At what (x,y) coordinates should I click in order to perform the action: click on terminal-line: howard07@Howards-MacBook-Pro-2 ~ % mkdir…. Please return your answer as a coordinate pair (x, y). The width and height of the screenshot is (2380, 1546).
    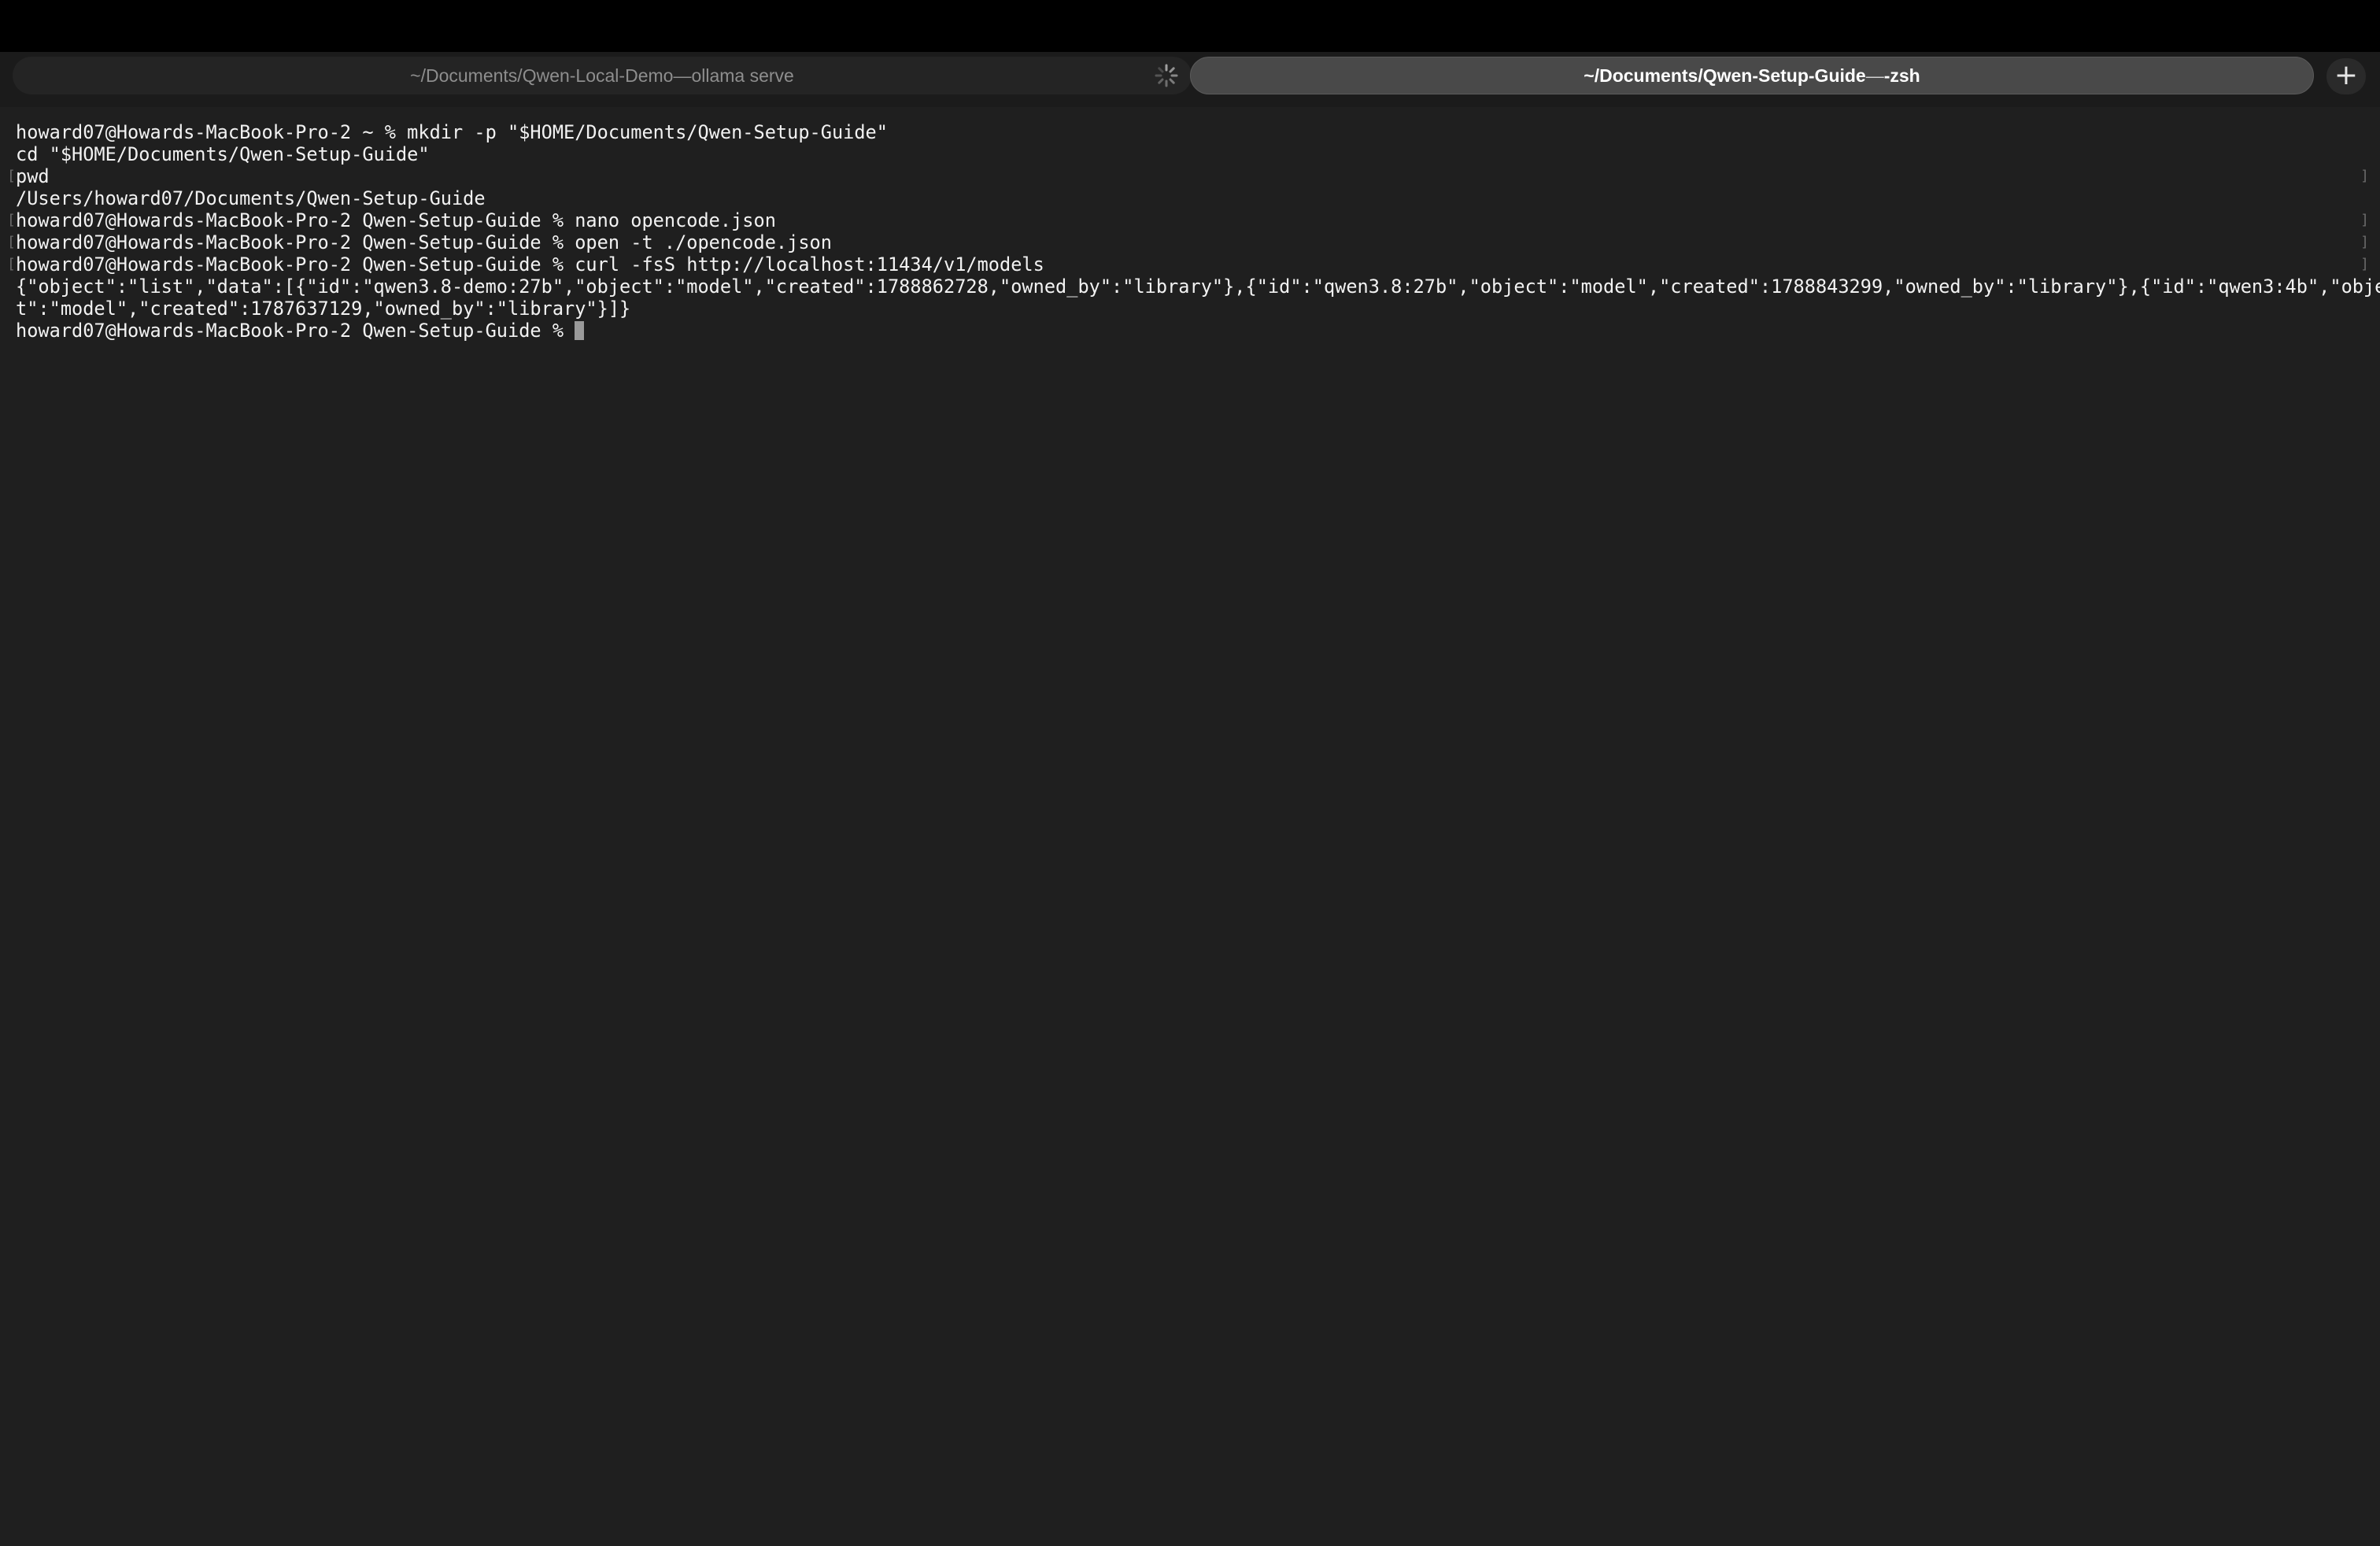
    Looking at the image, I should click on (452, 132).